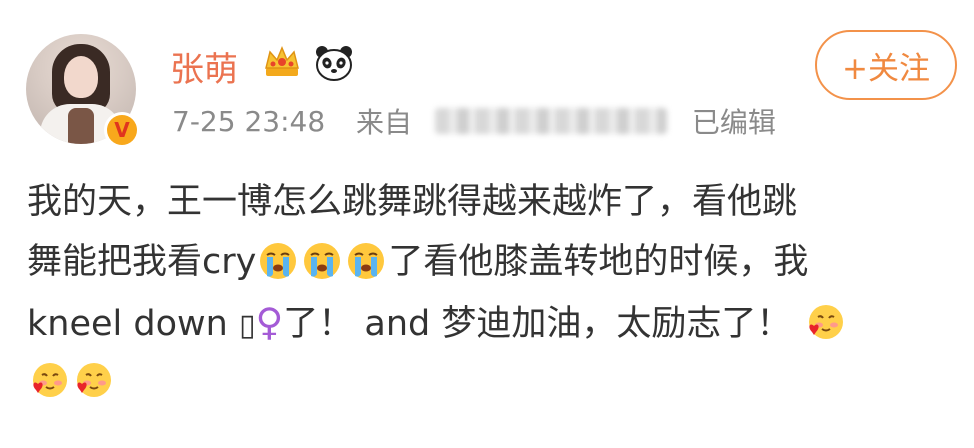 Image resolution: width=974 pixels, height=448 pixels. I want to click on crown-icon, so click(282, 62).